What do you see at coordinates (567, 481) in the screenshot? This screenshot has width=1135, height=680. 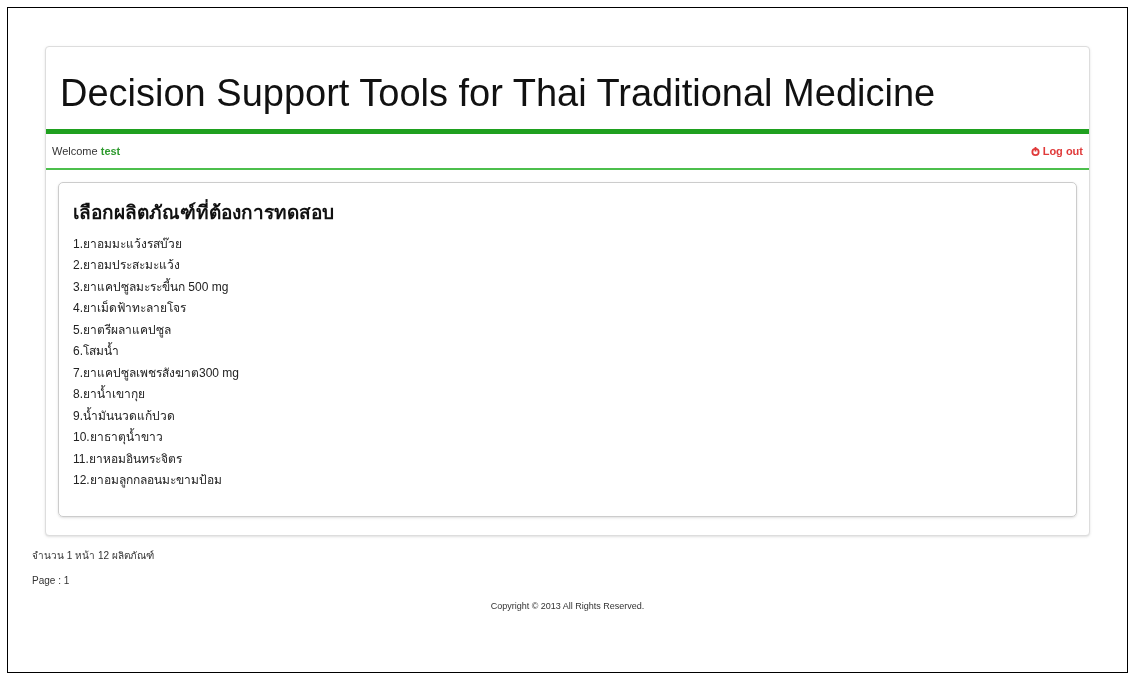 I see `product-link: 12.ยาอมลูกกลอนมะขามป้อม` at bounding box center [567, 481].